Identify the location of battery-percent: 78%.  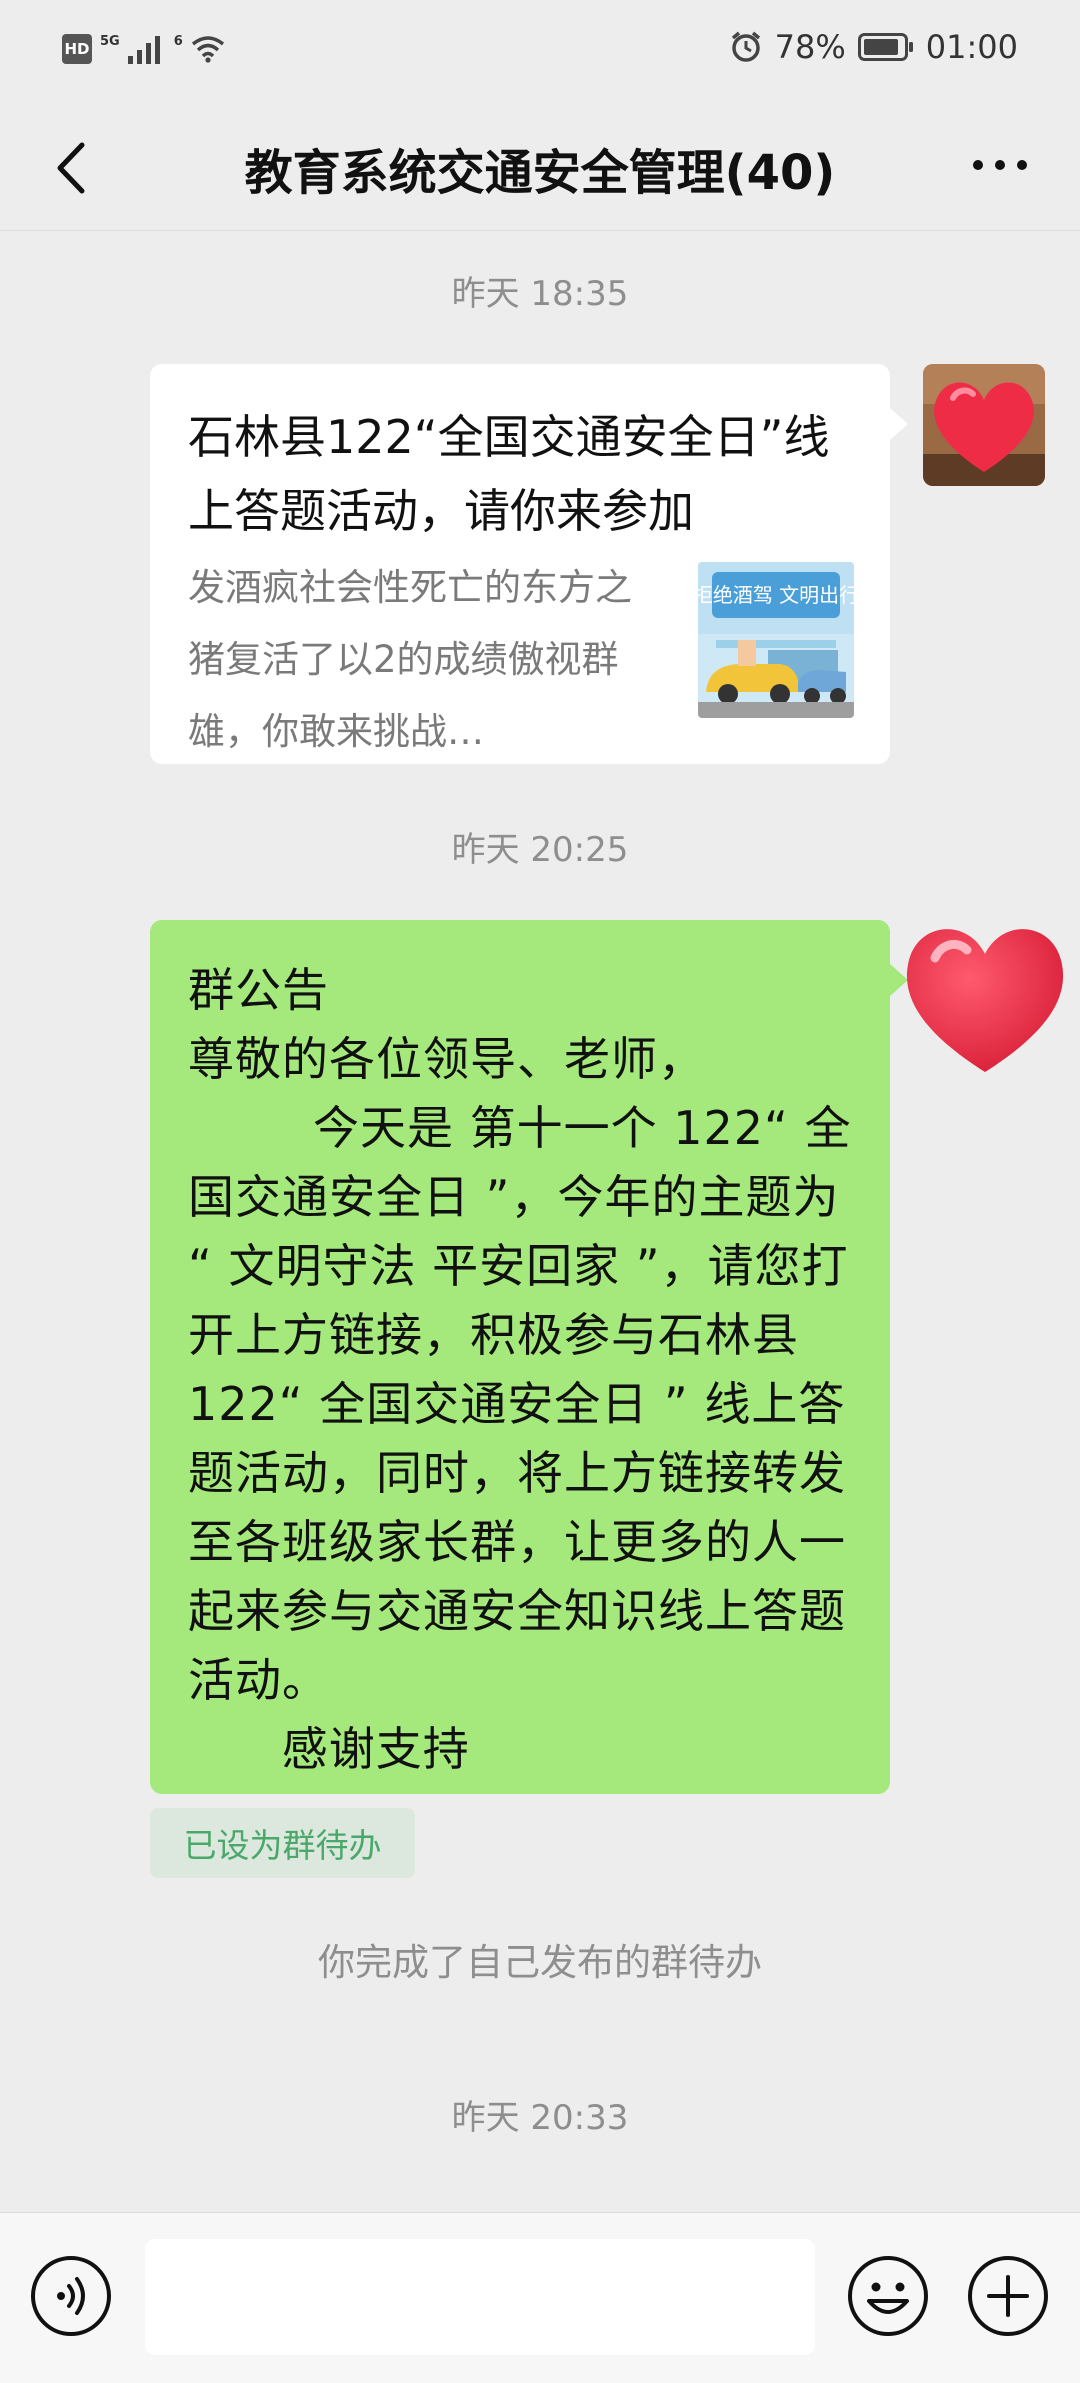
(810, 47).